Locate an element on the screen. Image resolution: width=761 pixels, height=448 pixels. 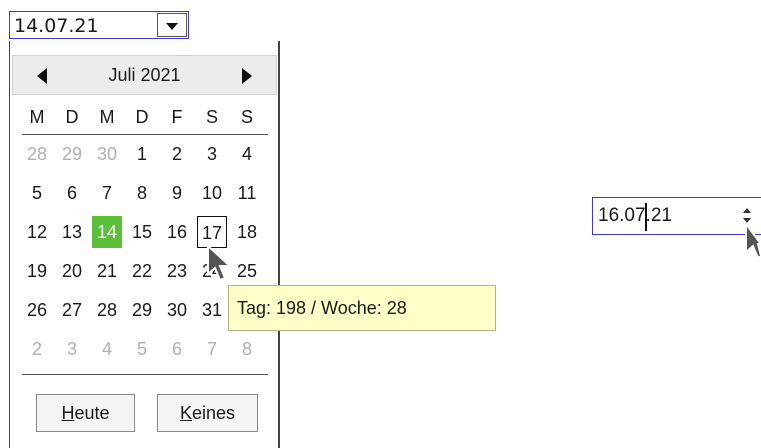
calendar-header: Juli 2021 is located at coordinates (144, 75).